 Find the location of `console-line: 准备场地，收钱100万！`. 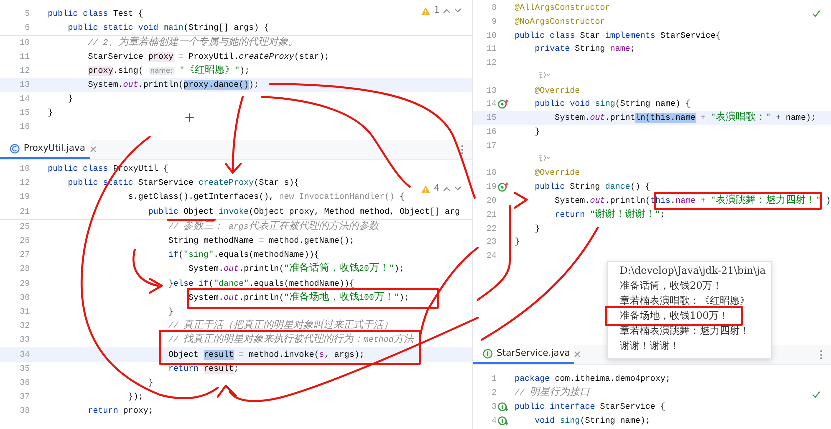

console-line: 准备场地，收钱100万！ is located at coordinates (675, 317).